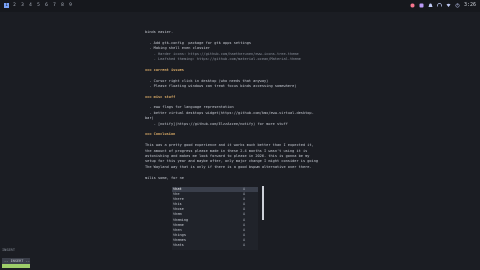  What do you see at coordinates (448, 5) in the screenshot?
I see `wifi-icon` at bounding box center [448, 5].